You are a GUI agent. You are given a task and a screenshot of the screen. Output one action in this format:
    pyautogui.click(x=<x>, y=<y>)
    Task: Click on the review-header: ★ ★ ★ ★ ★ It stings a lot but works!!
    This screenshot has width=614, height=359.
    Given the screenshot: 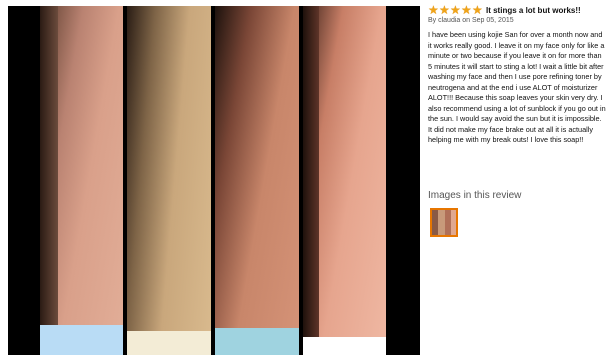 What is the action you would take?
    pyautogui.click(x=504, y=10)
    